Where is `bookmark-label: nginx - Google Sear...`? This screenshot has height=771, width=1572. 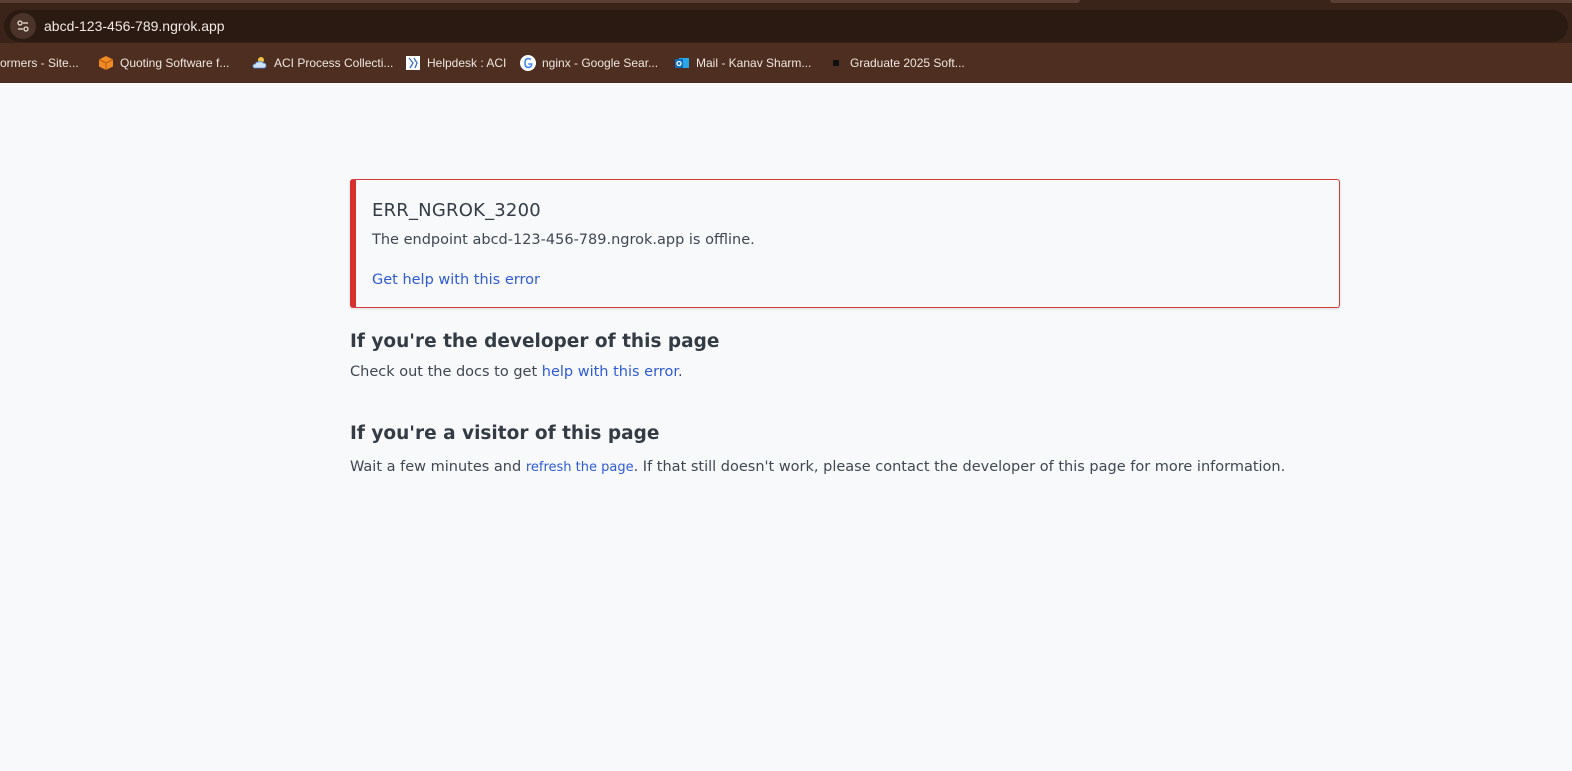
bookmark-label: nginx - Google Sear... is located at coordinates (600, 63).